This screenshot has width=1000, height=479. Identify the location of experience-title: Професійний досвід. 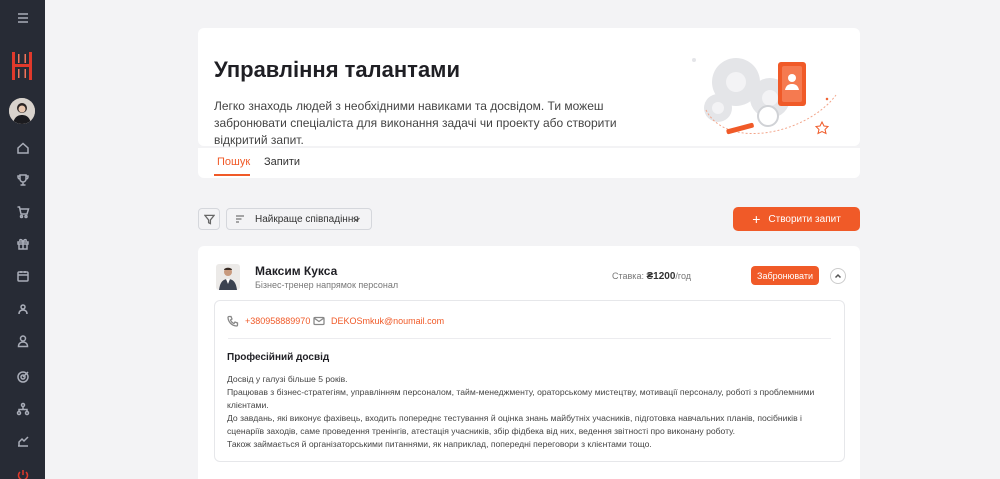
(278, 357).